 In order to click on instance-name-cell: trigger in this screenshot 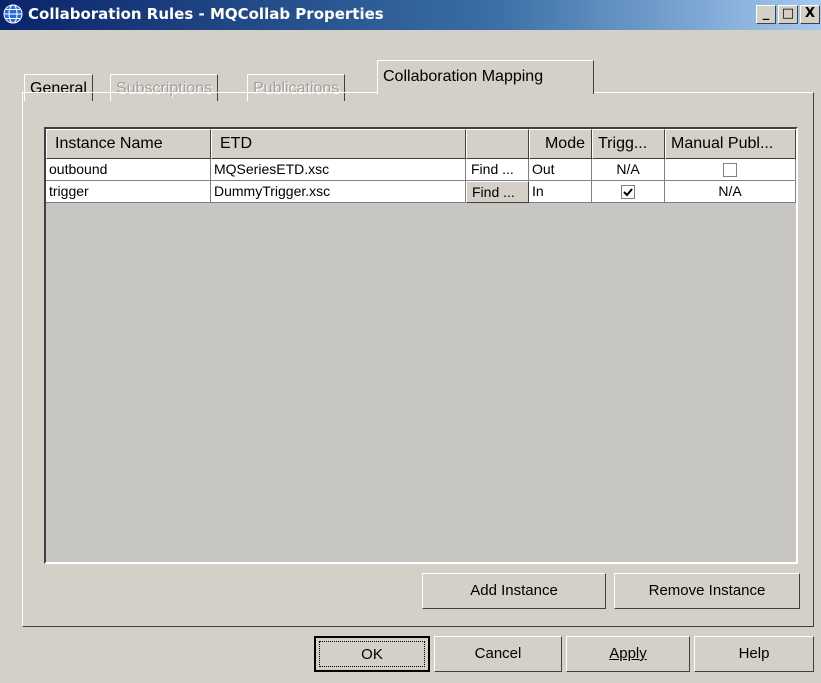, I will do `click(128, 192)`.